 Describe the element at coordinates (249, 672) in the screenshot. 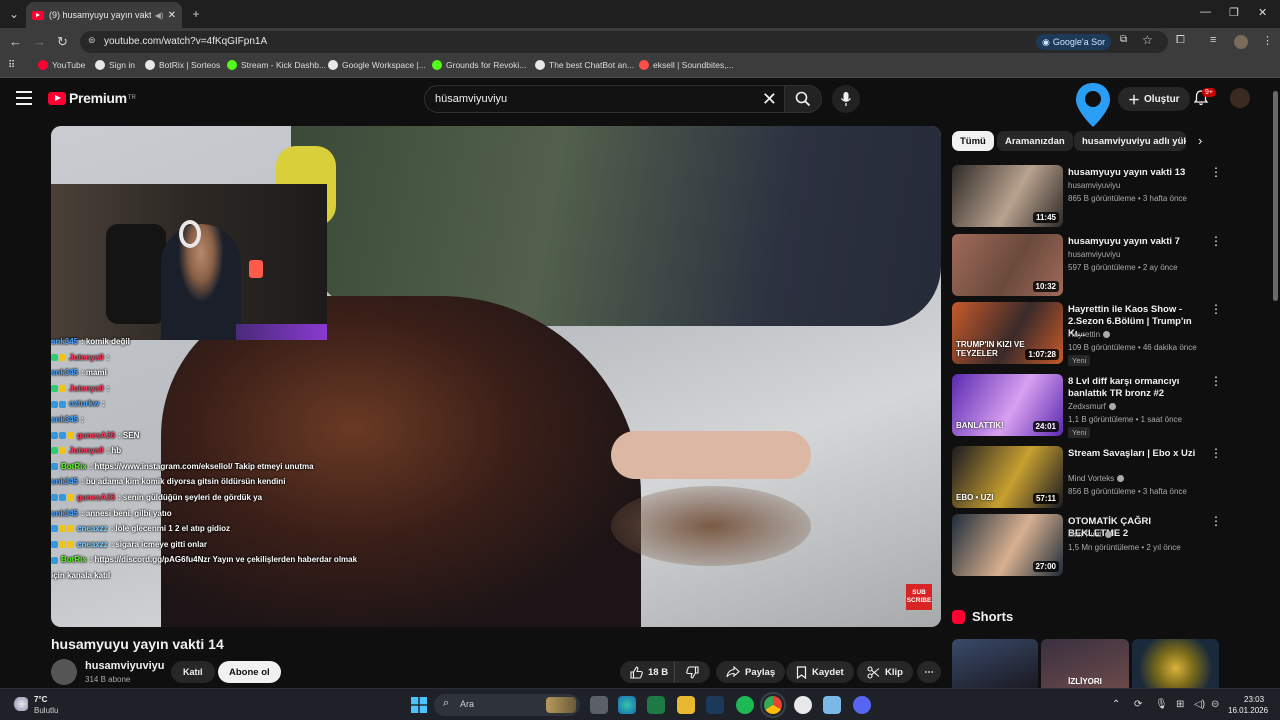

I see `subscribe-button: Abone ol` at that location.